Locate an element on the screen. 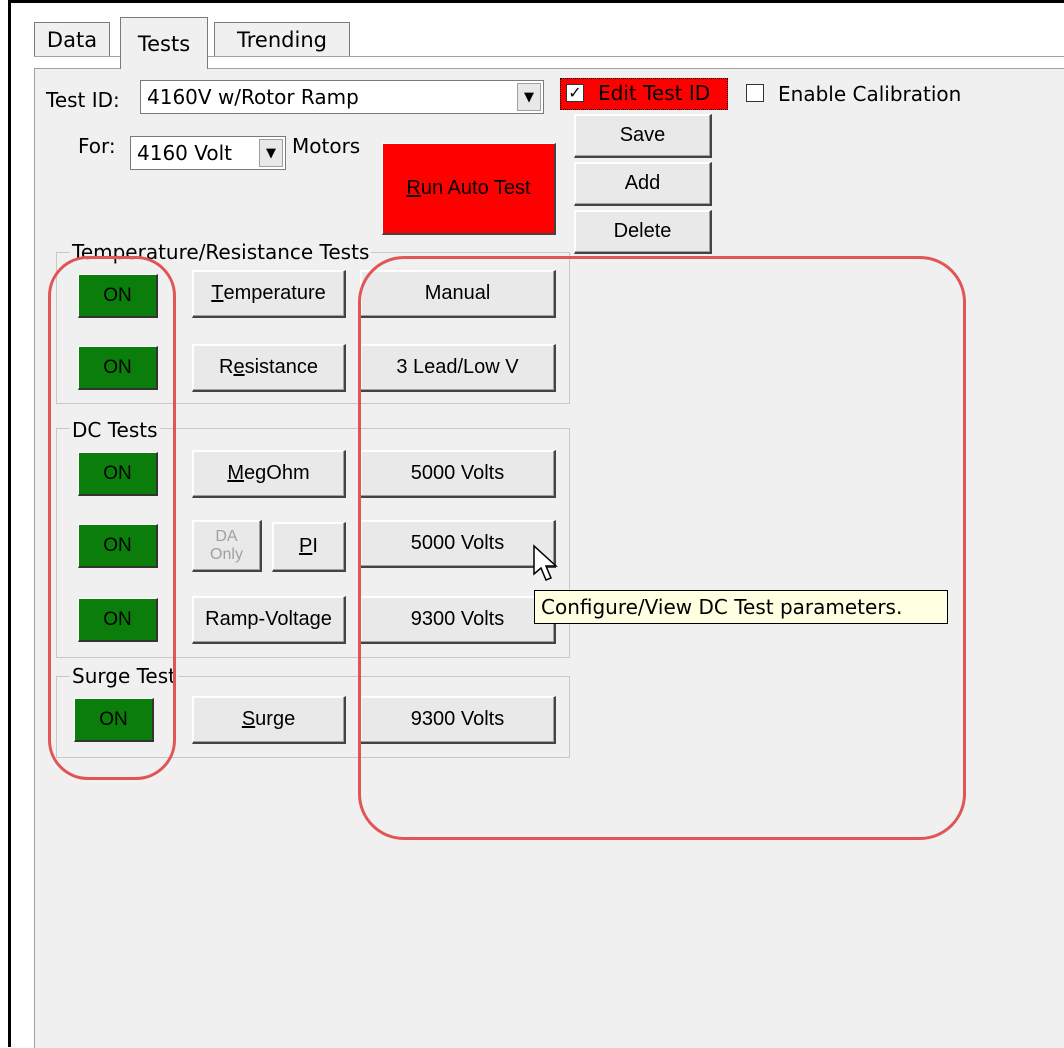  surge-label: urge is located at coordinates (275, 719).